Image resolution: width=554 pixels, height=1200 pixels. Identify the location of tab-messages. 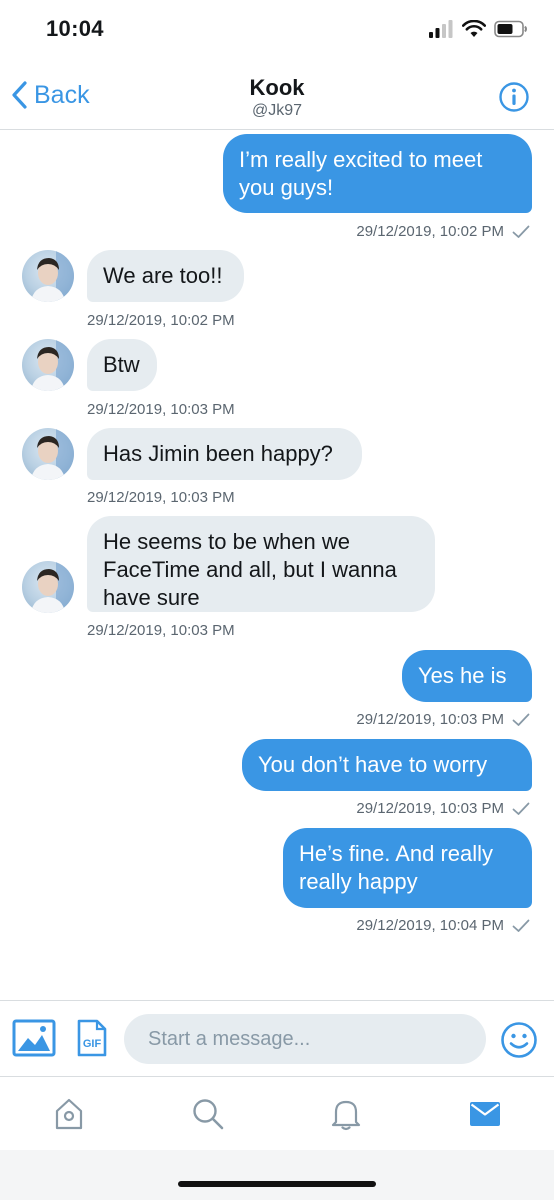
(485, 1113).